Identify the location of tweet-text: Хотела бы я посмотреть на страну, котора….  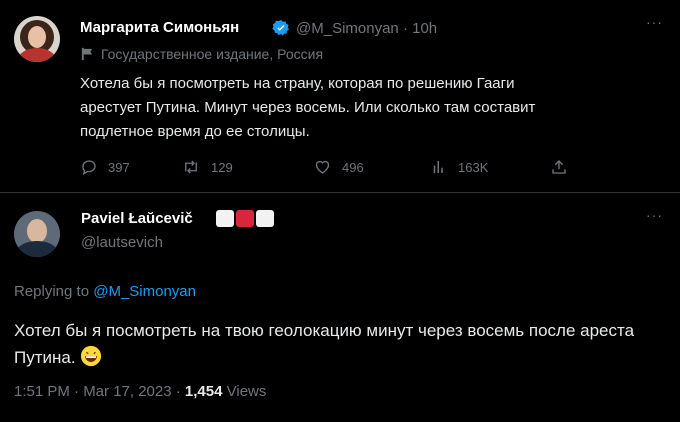
(308, 107).